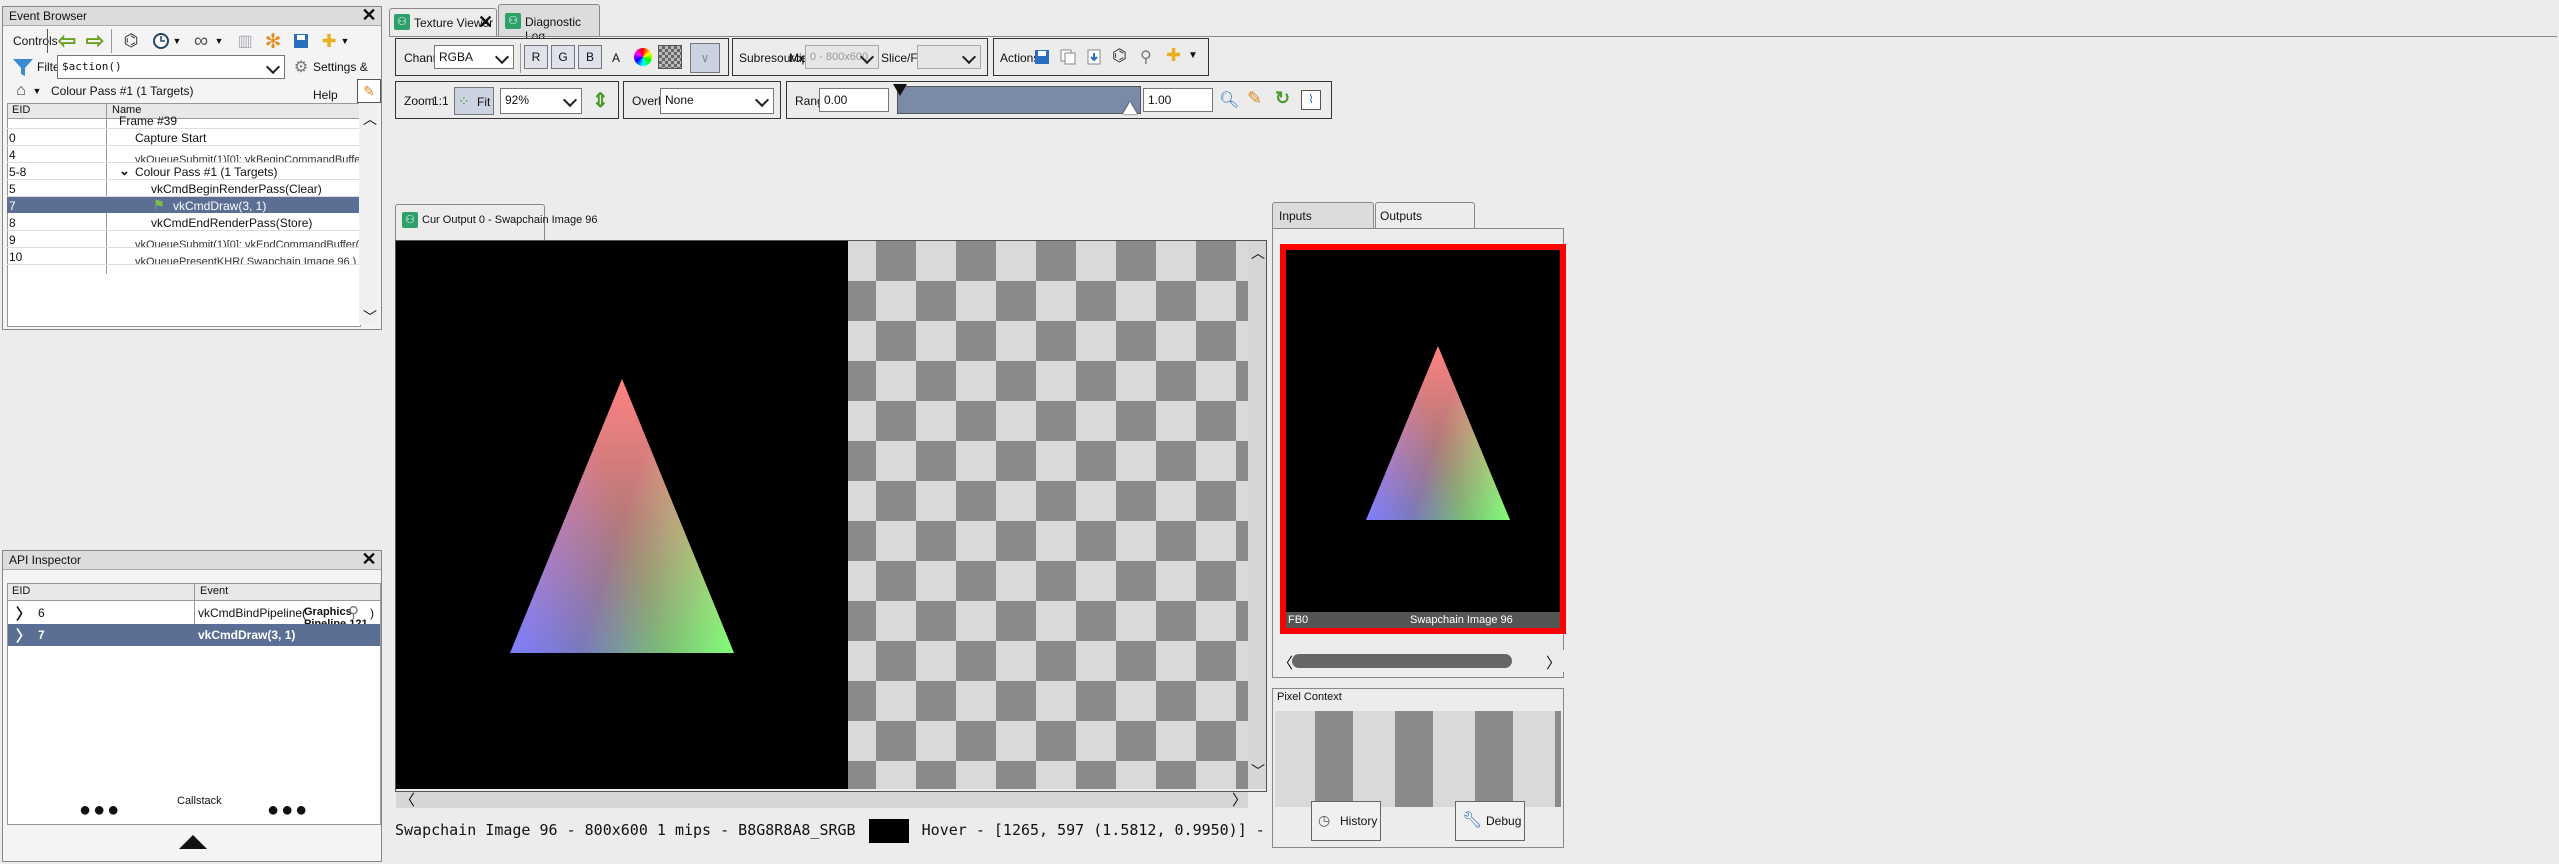  Describe the element at coordinates (443, 22) in the screenshot. I see `tab-texture-viewer: ⚇ Texture Viewer ✕` at that location.